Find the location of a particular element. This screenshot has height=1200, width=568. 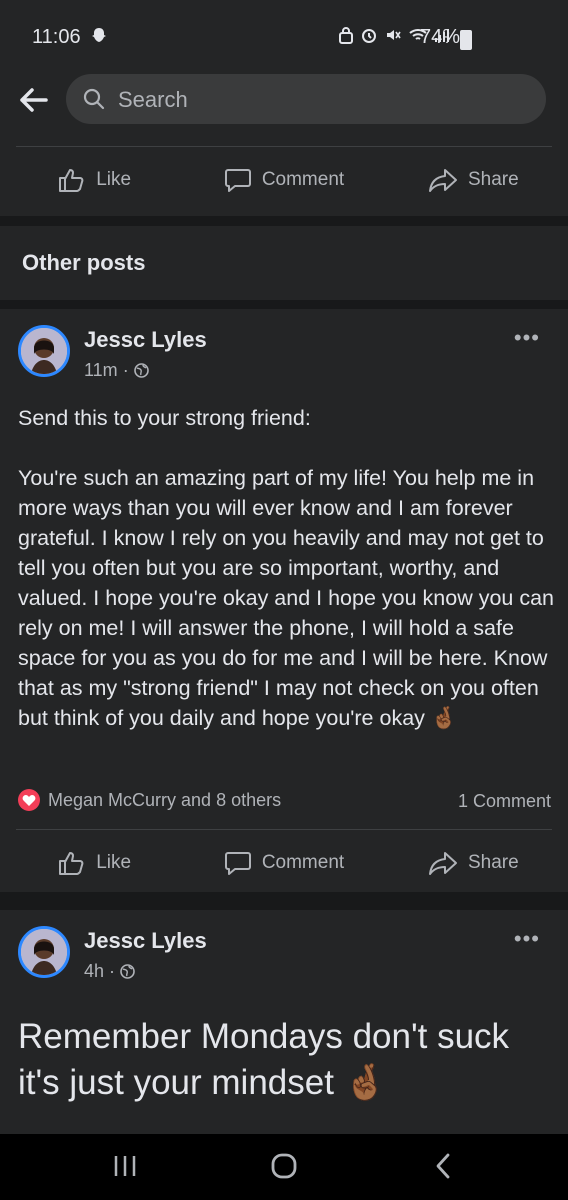

battery-percent: 74% is located at coordinates (439, 37).